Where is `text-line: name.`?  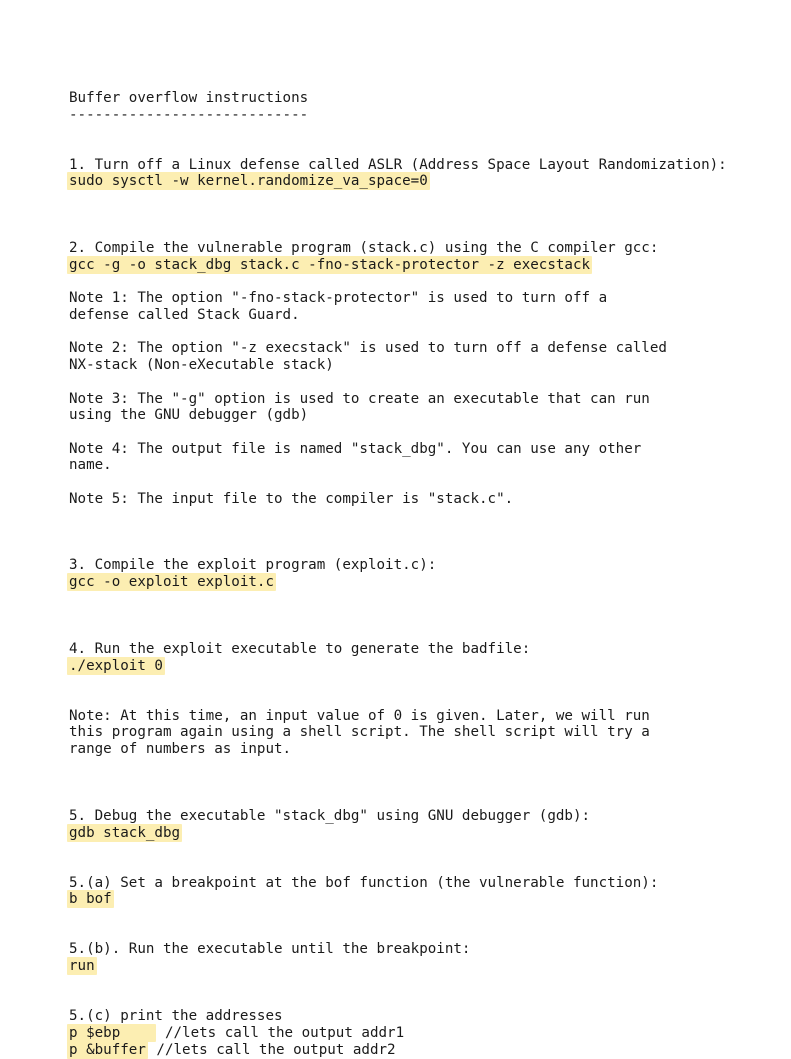
text-line: name. is located at coordinates (90, 465).